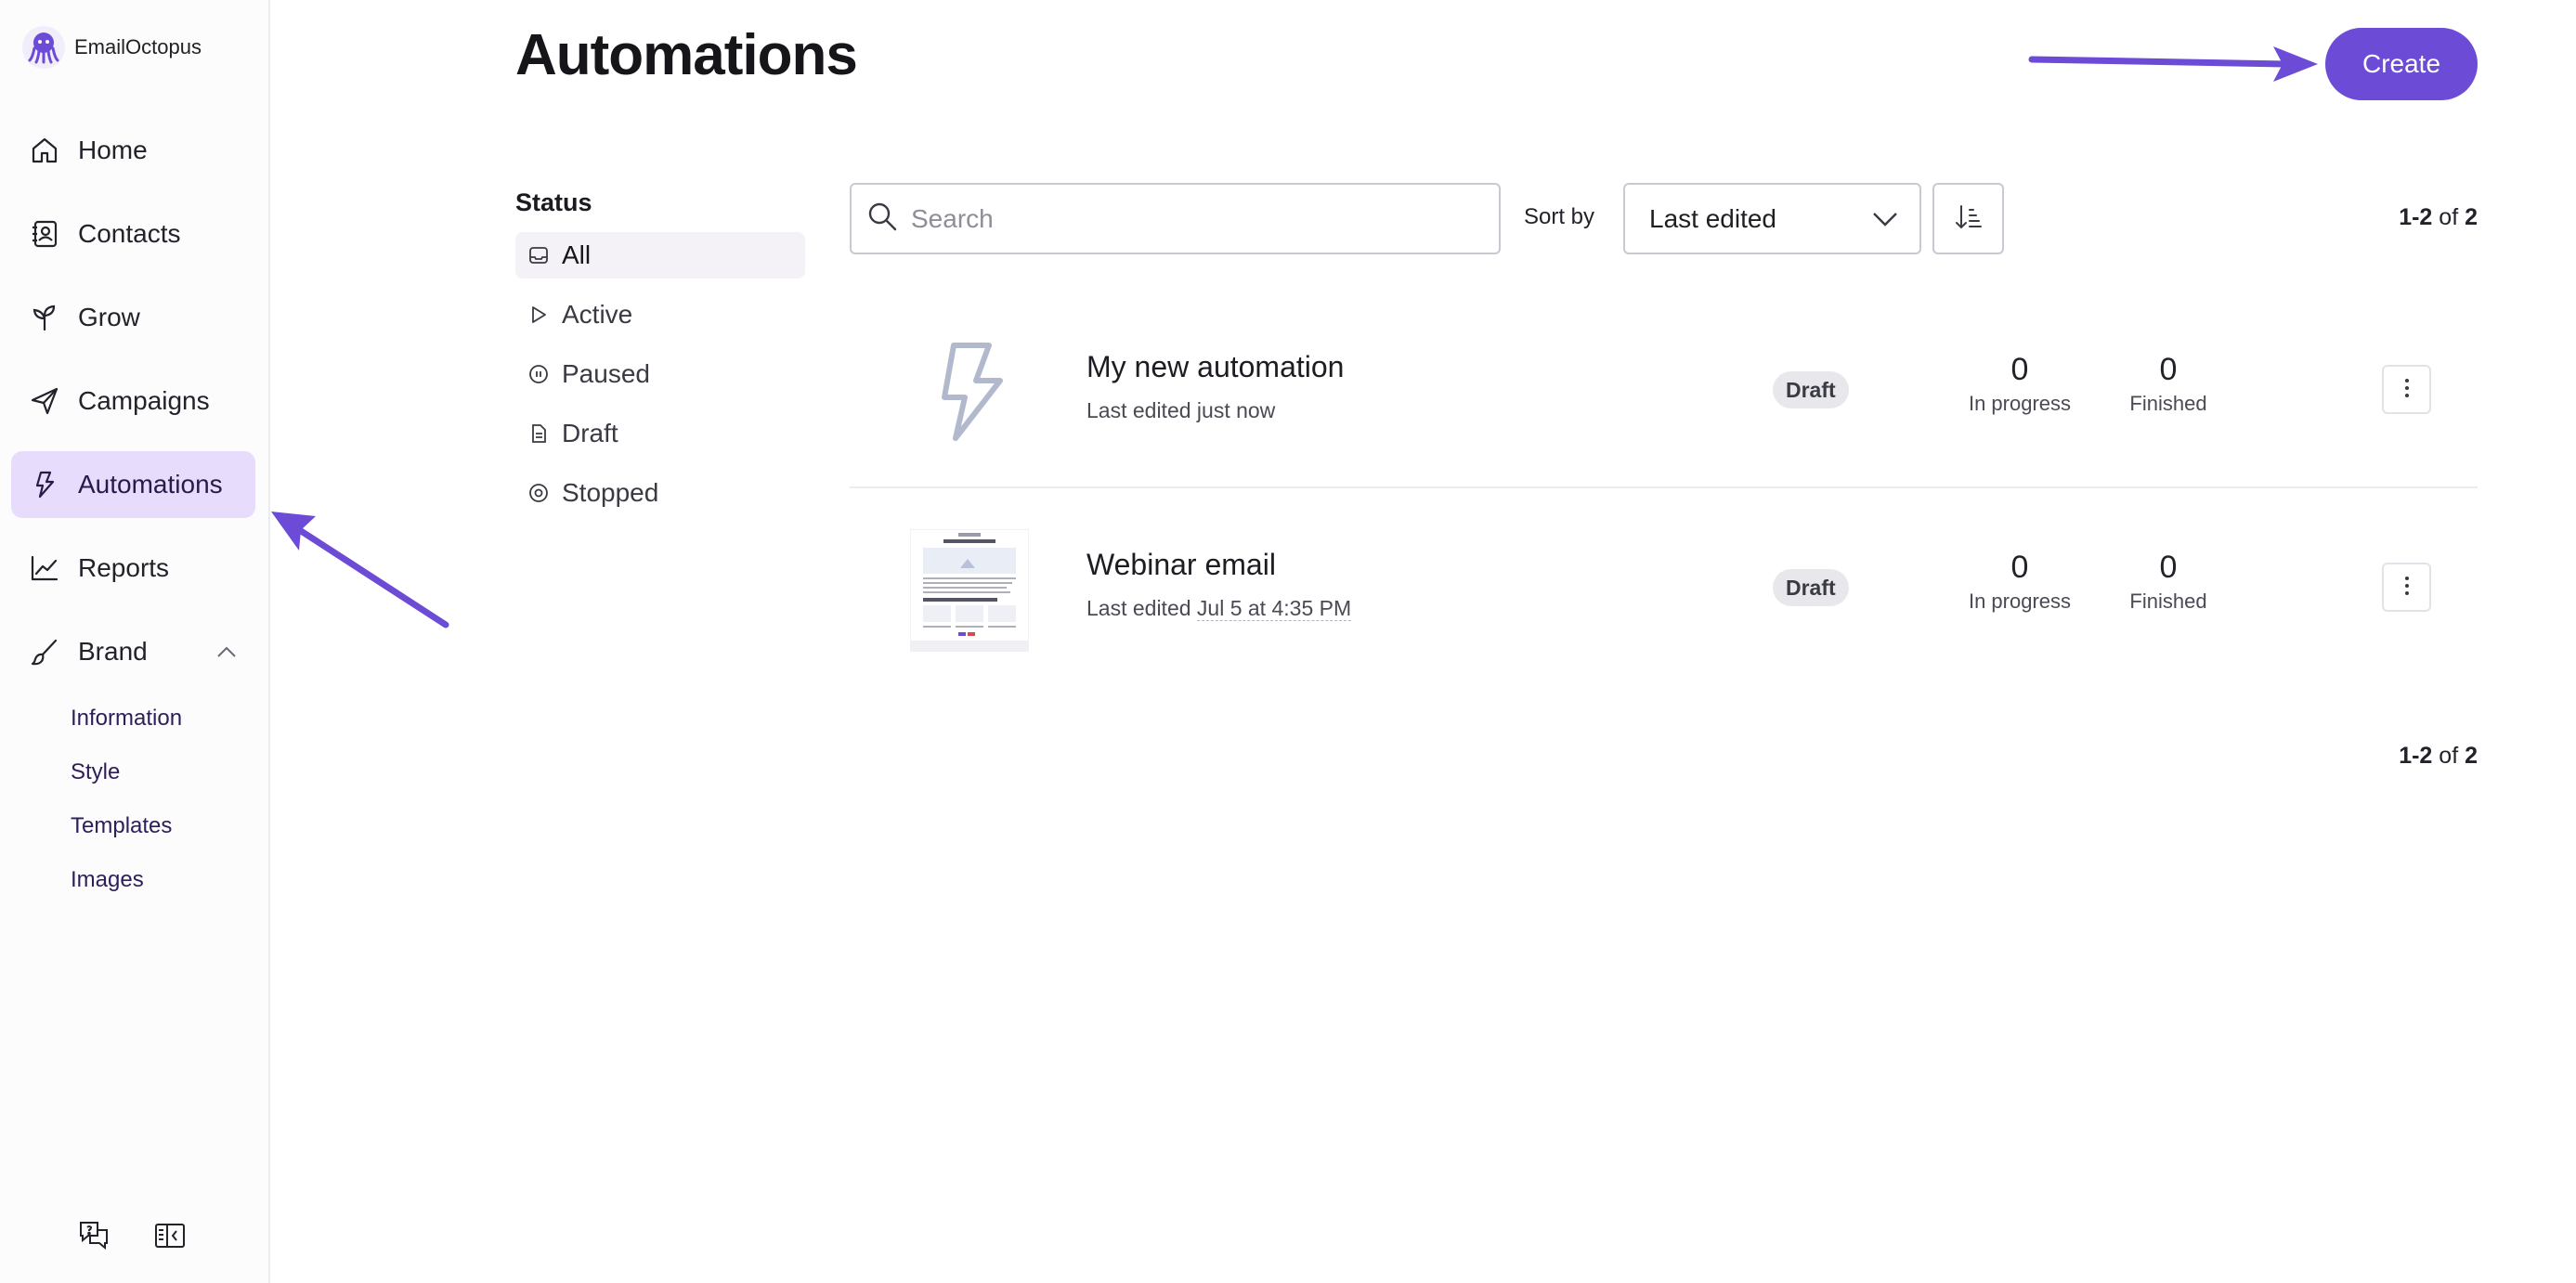 This screenshot has width=2576, height=1283. Describe the element at coordinates (44, 234) in the screenshot. I see `contacts-icon` at that location.